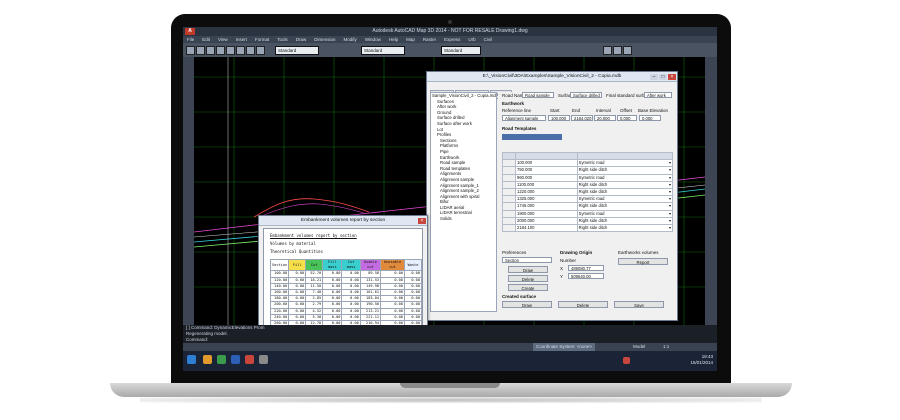  What do you see at coordinates (463, 96) in the screenshot?
I see `tree-item: Sample_VisionCivil_2 - Copia.mdb` at bounding box center [463, 96].